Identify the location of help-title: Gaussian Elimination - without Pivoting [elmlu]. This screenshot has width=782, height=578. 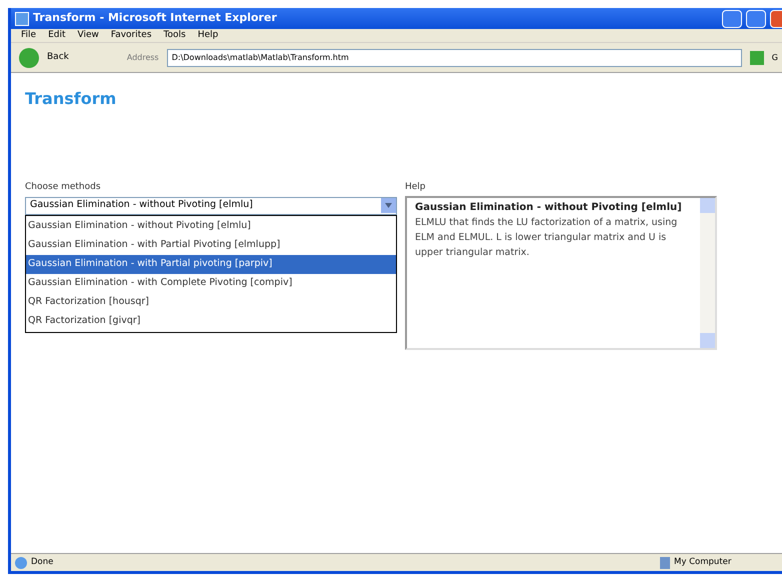
(549, 207).